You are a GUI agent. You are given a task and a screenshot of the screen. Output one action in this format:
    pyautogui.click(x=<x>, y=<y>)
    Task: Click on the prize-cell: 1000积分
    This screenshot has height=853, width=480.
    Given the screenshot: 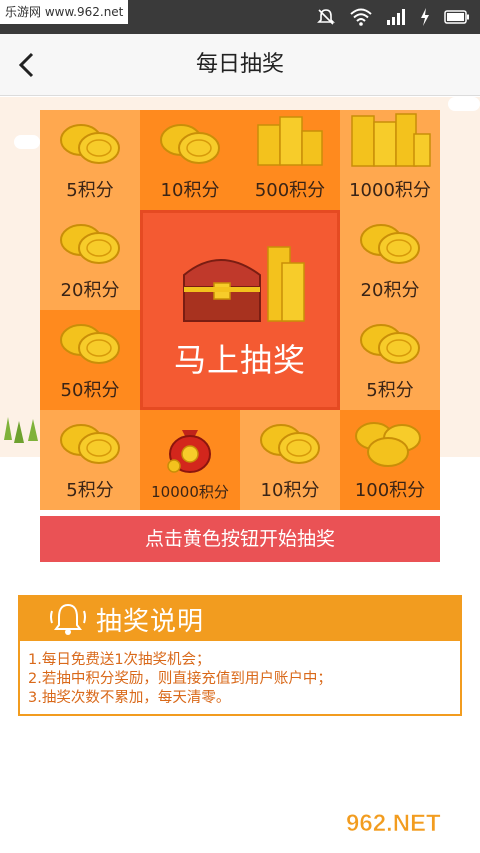 What is the action you would take?
    pyautogui.click(x=390, y=160)
    